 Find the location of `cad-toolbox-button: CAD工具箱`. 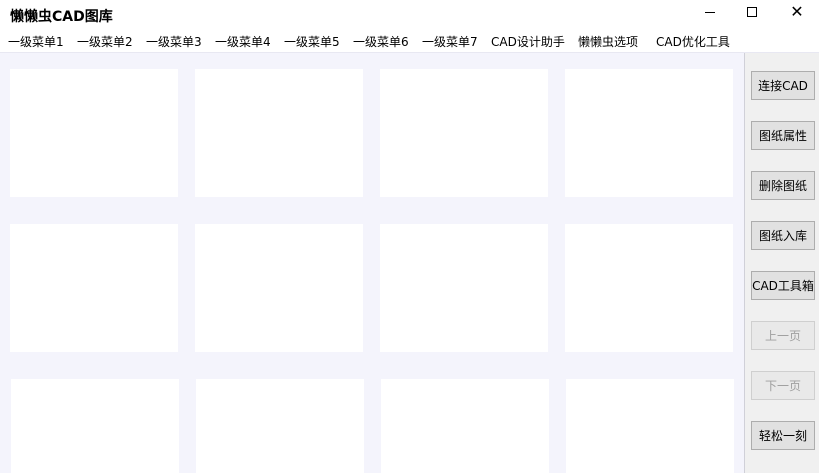

cad-toolbox-button: CAD工具箱 is located at coordinates (783, 285).